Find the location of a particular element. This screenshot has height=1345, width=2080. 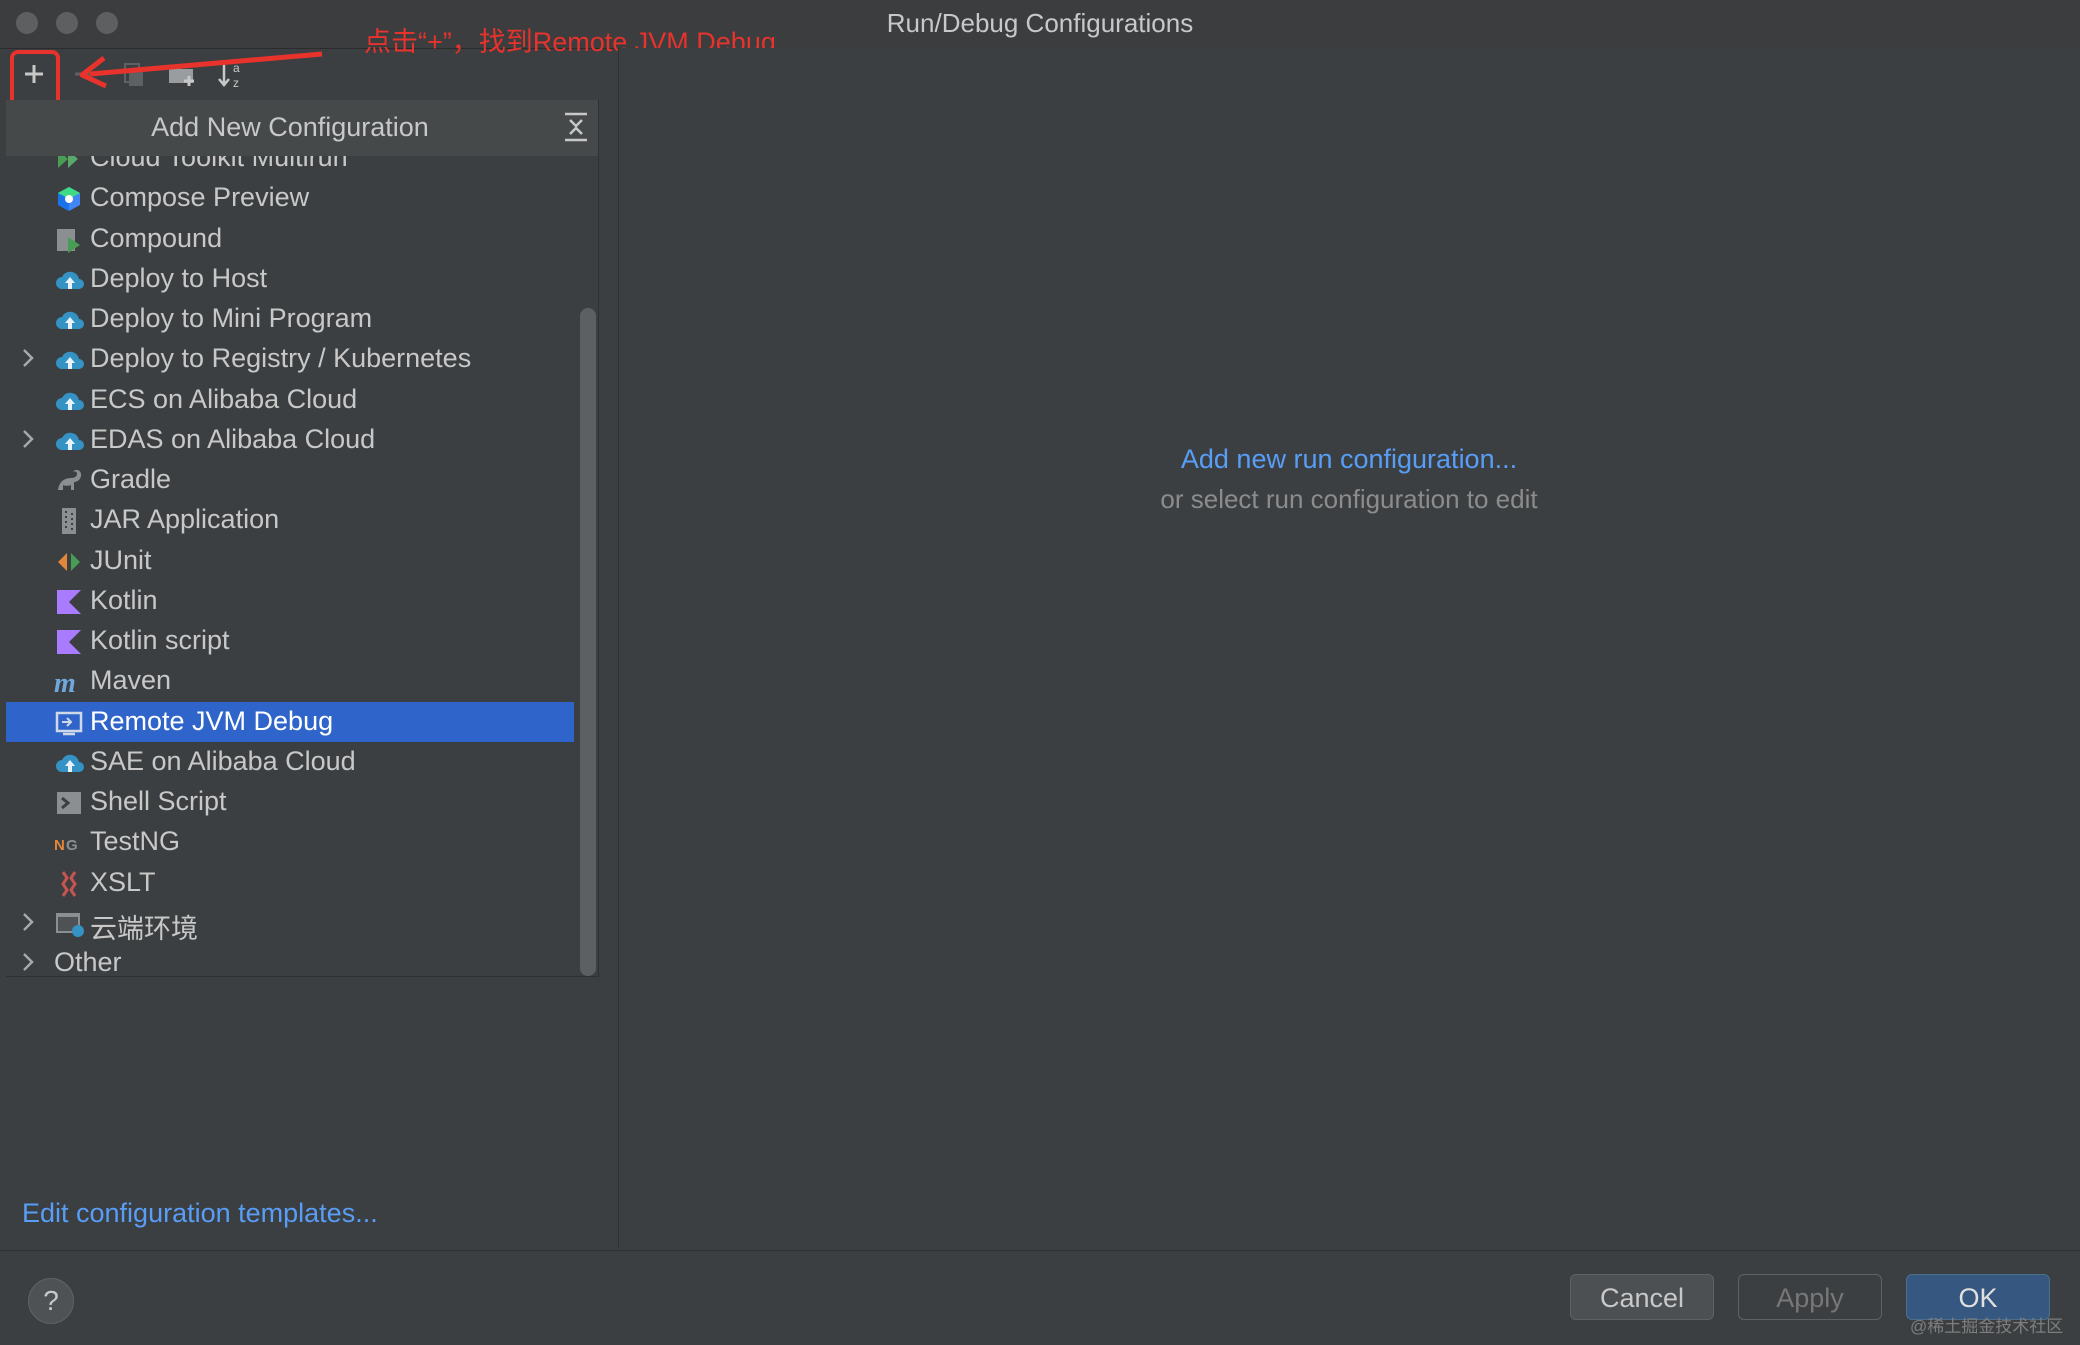

apply-button: Apply is located at coordinates (1810, 1297).